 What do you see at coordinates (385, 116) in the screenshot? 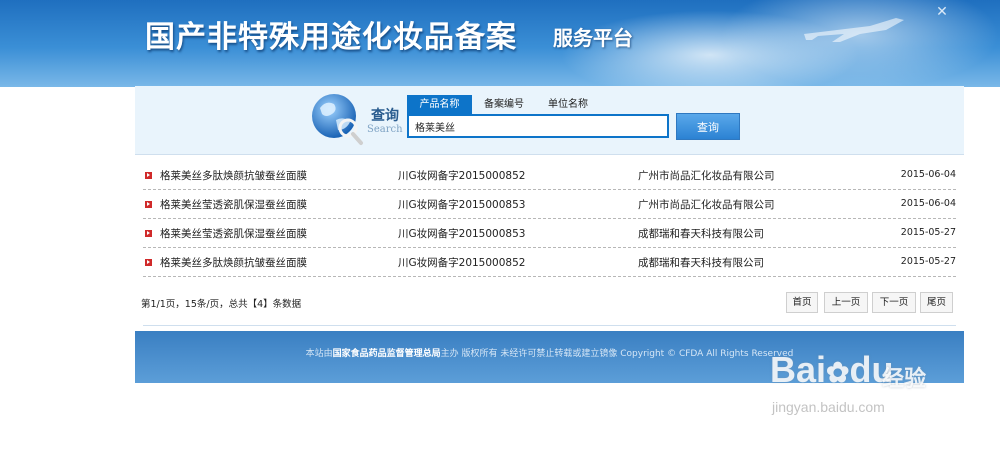
I see `search-title: 查询` at bounding box center [385, 116].